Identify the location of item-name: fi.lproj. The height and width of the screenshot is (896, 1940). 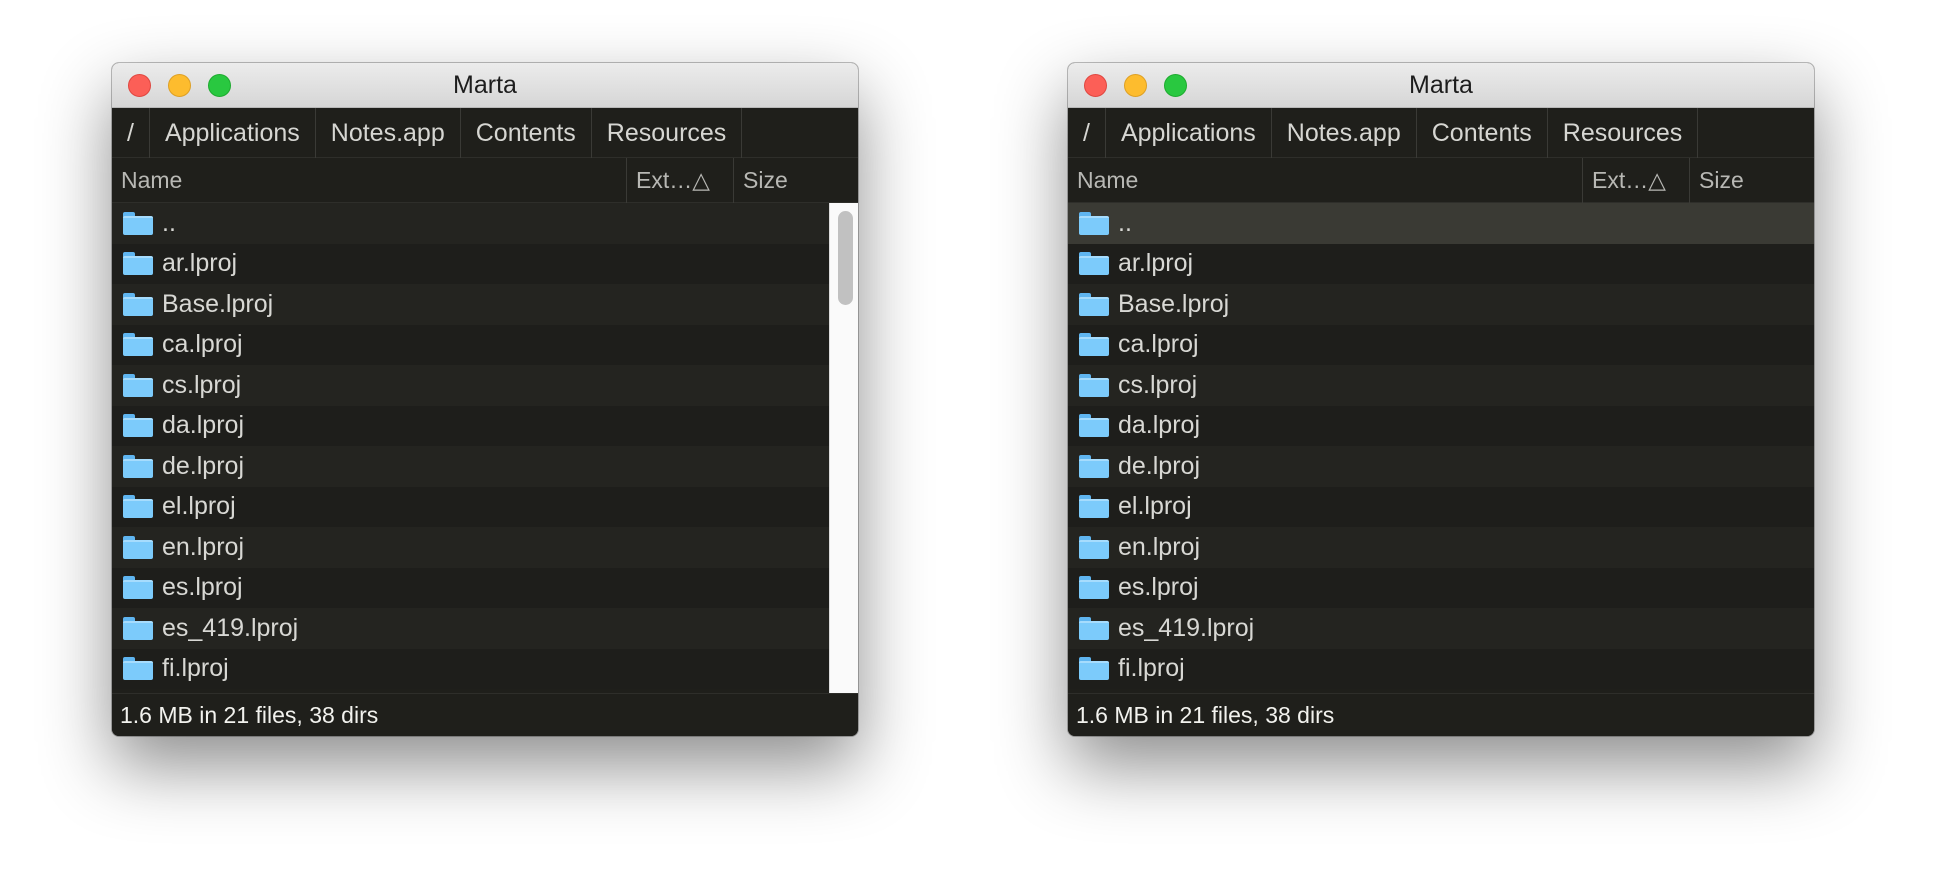
(1151, 668).